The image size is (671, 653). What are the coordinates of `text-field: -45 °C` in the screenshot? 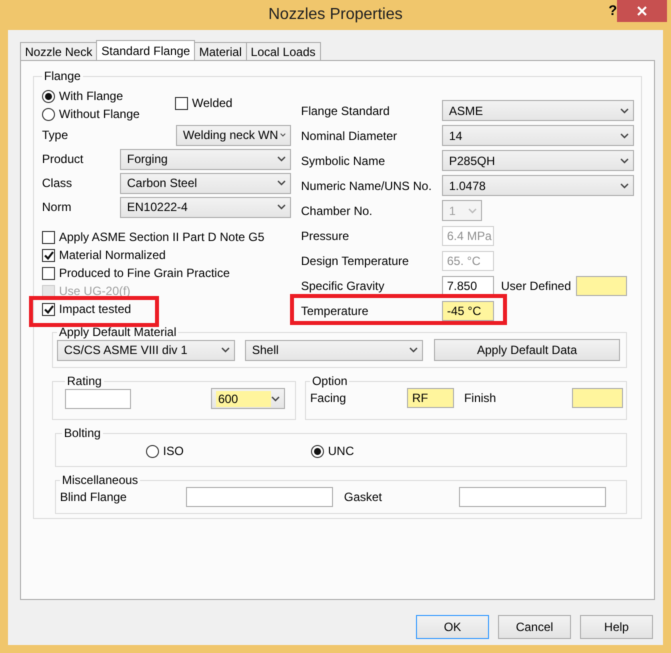 It's located at (468, 310).